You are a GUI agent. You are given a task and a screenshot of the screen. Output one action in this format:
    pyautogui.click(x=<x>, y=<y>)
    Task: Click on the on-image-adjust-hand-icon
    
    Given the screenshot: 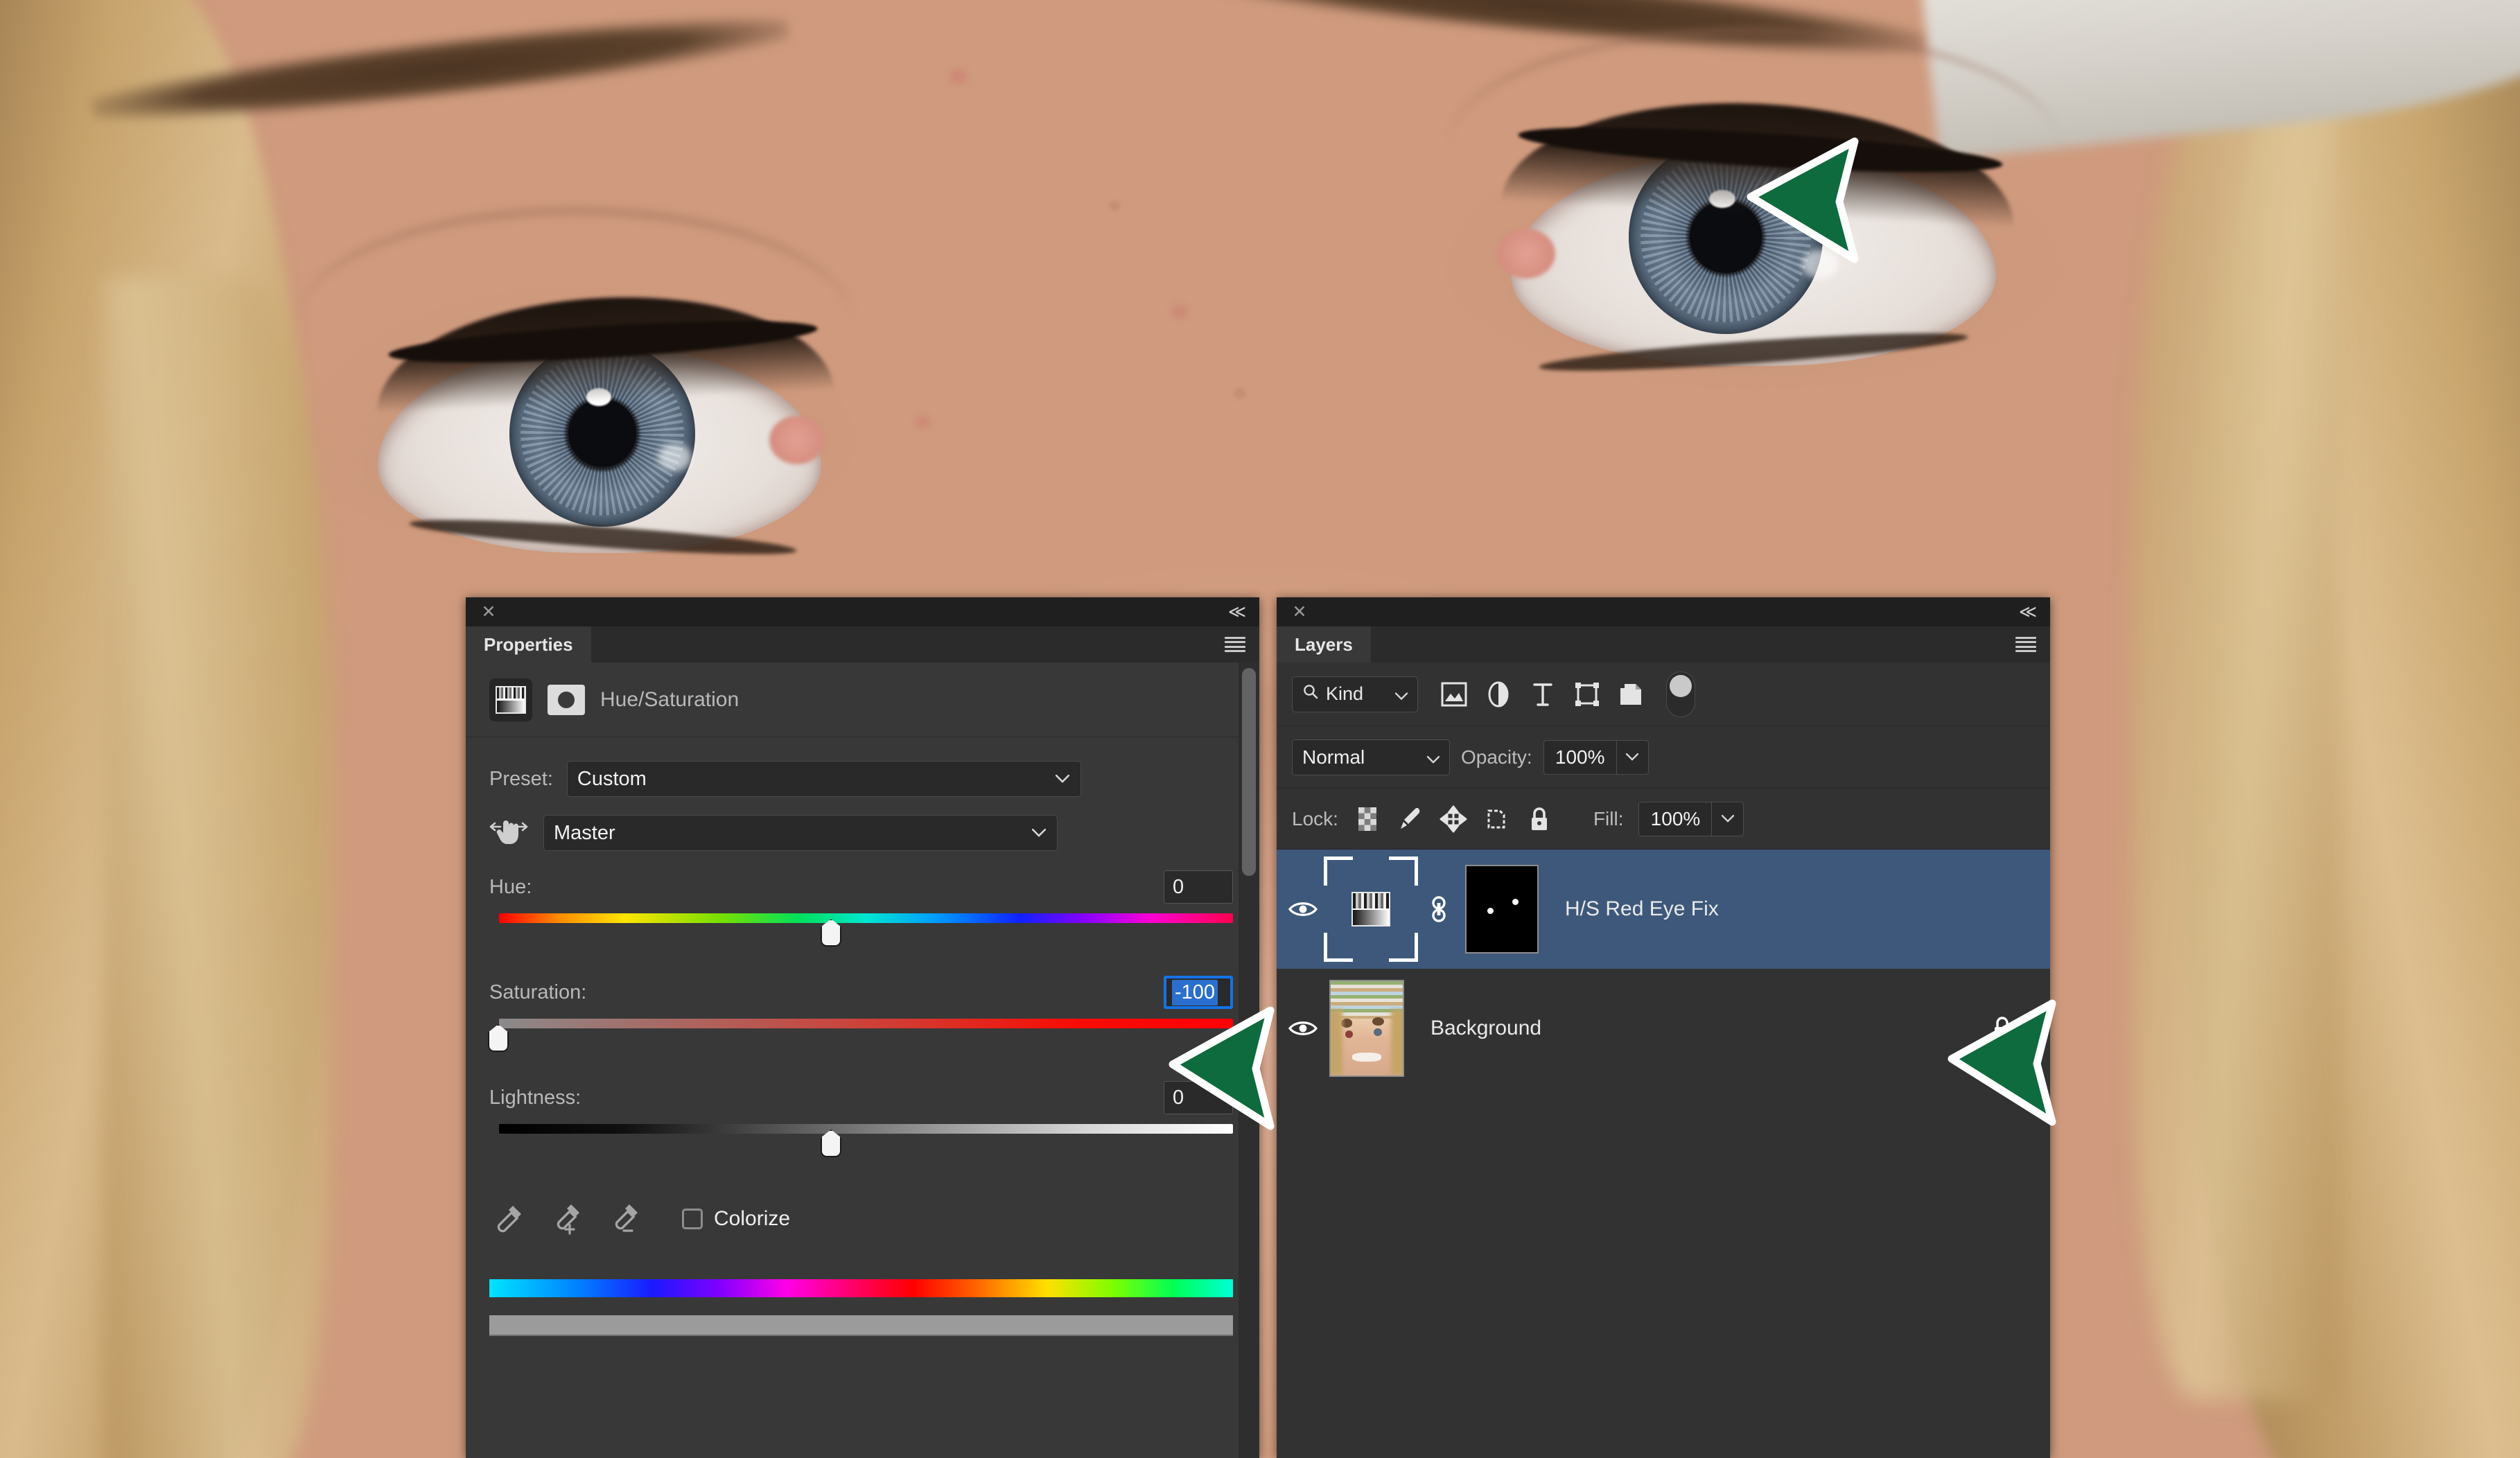 What is the action you would take?
    pyautogui.click(x=508, y=833)
    